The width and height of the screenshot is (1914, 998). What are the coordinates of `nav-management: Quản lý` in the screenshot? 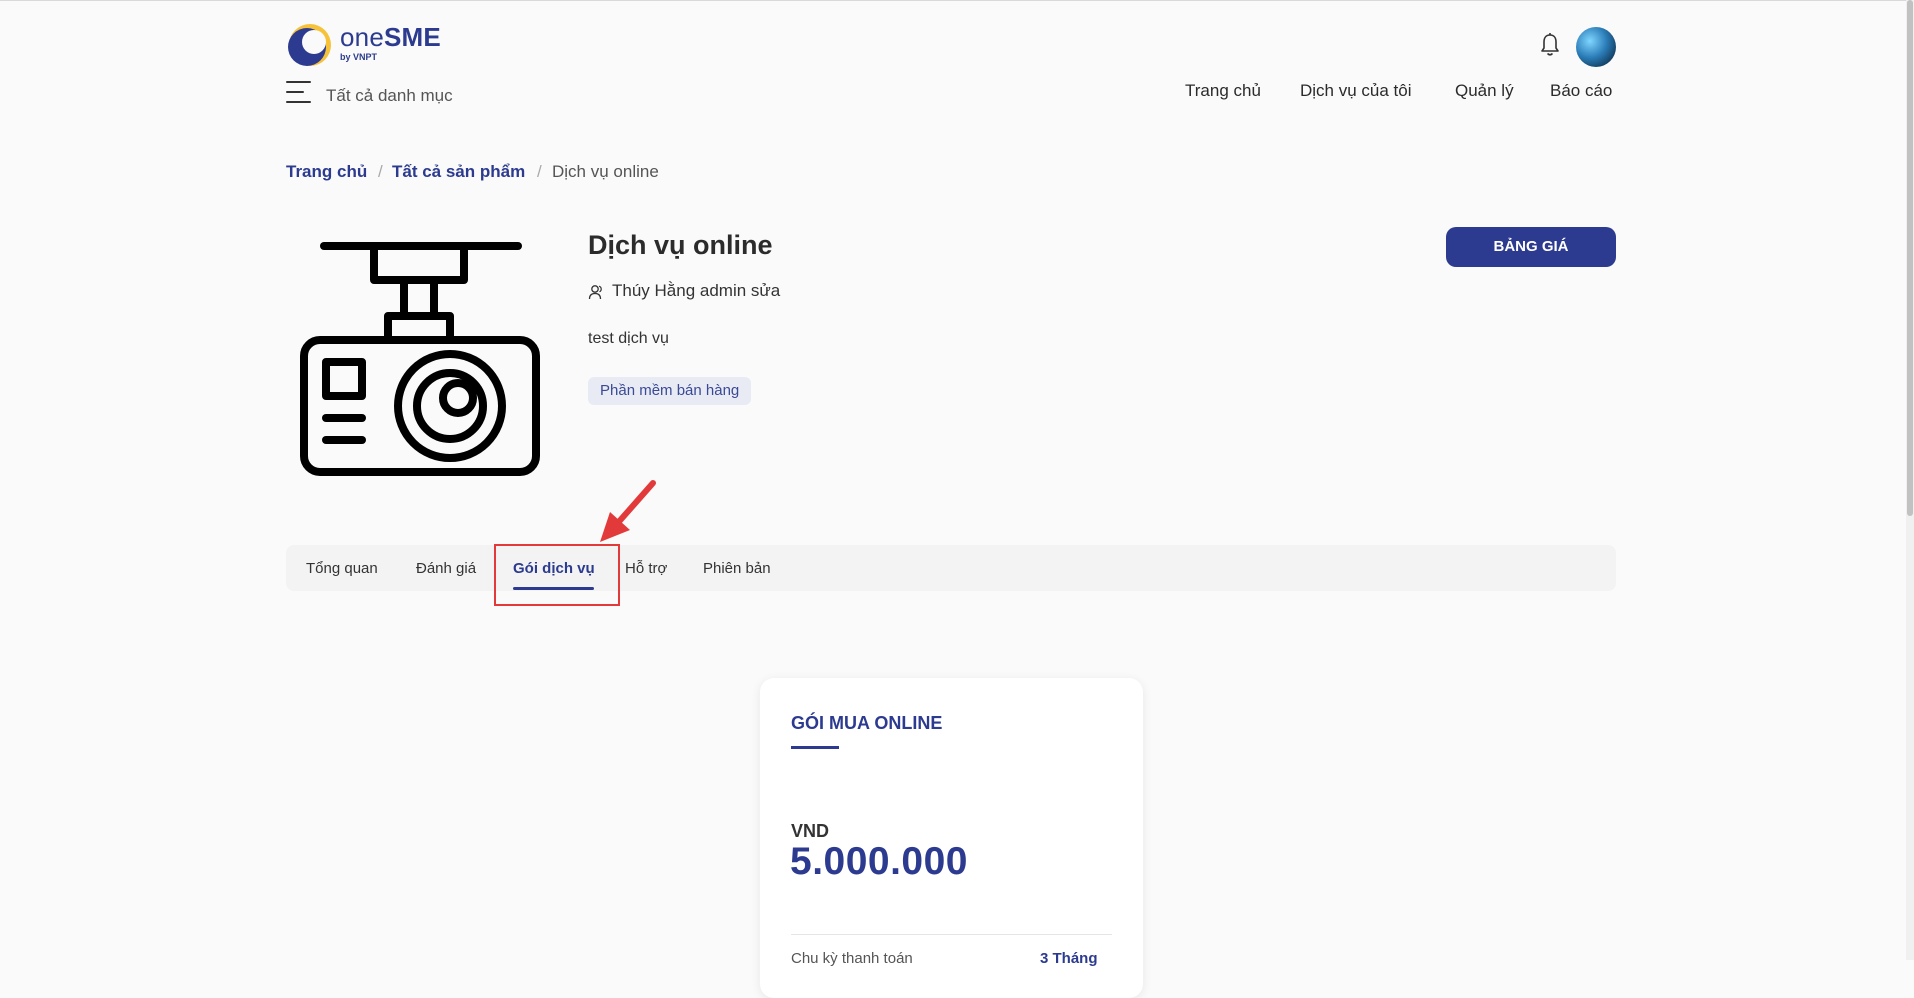 It's located at (1484, 91).